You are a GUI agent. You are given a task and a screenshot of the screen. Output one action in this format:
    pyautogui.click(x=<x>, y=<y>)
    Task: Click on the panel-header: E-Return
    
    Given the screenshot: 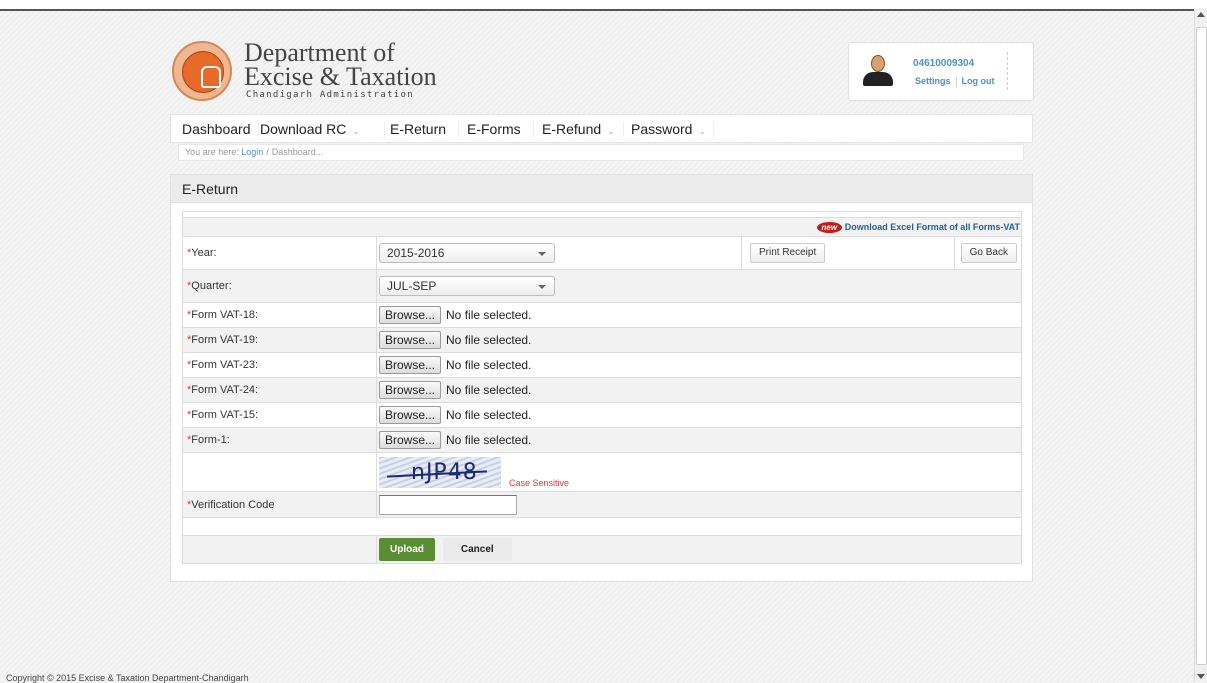 What is the action you would take?
    pyautogui.click(x=601, y=189)
    